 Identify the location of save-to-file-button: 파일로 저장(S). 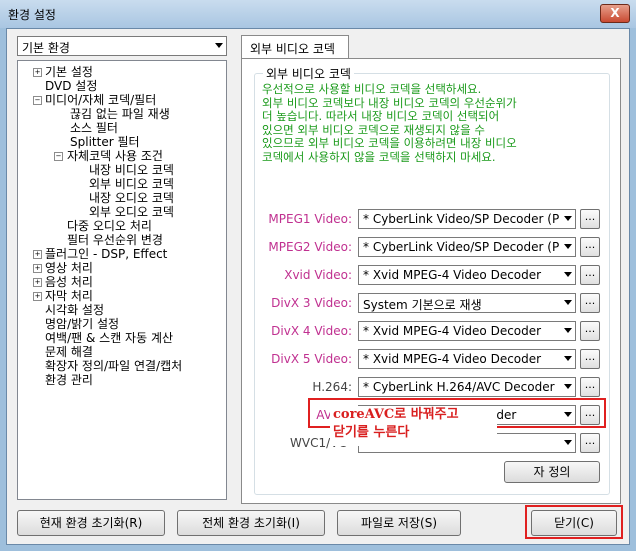
(399, 523).